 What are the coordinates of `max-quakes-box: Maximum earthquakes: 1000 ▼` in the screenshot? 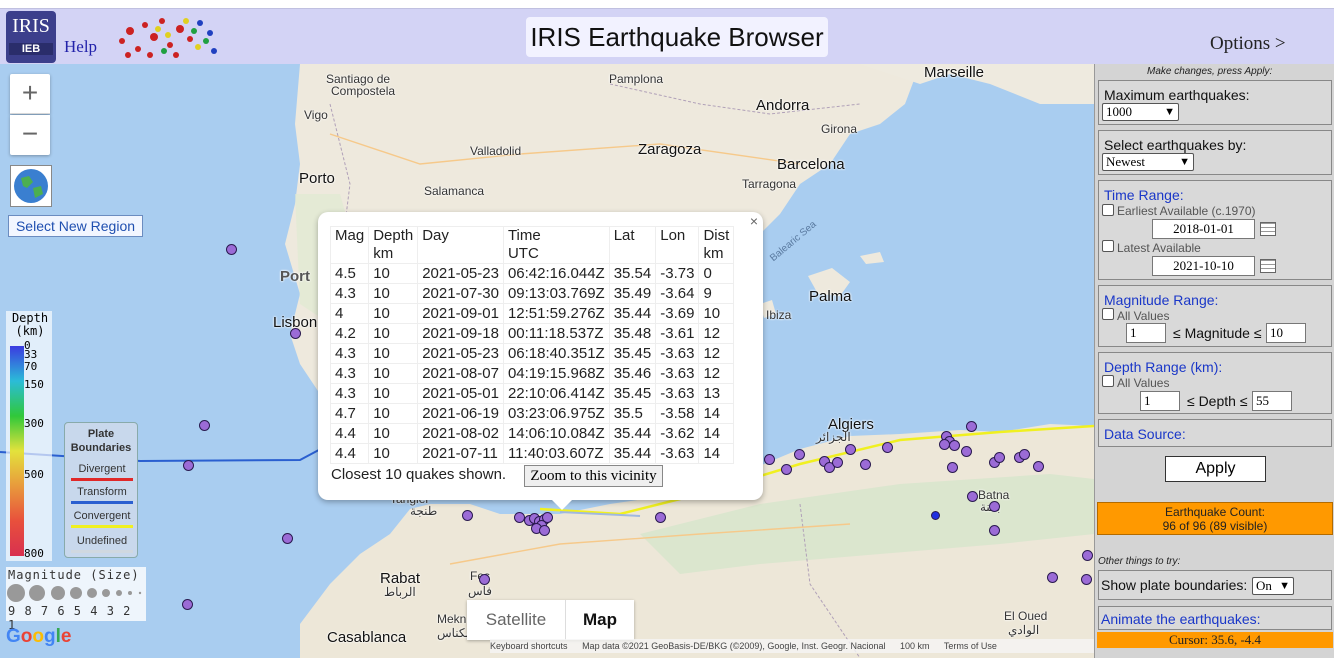 It's located at (1215, 102).